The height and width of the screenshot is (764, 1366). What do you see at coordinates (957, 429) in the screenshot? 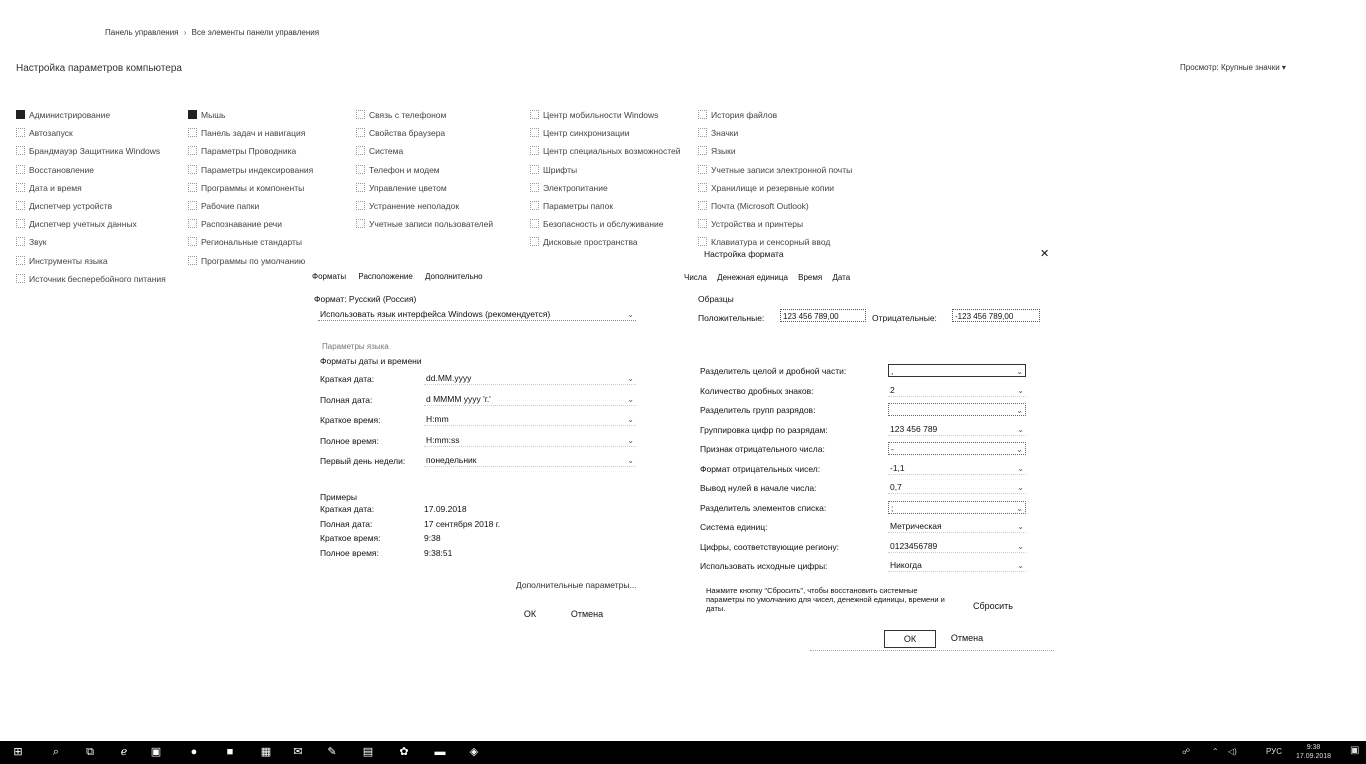
I see `format-row-select: 123 456 789 ⌄` at bounding box center [957, 429].